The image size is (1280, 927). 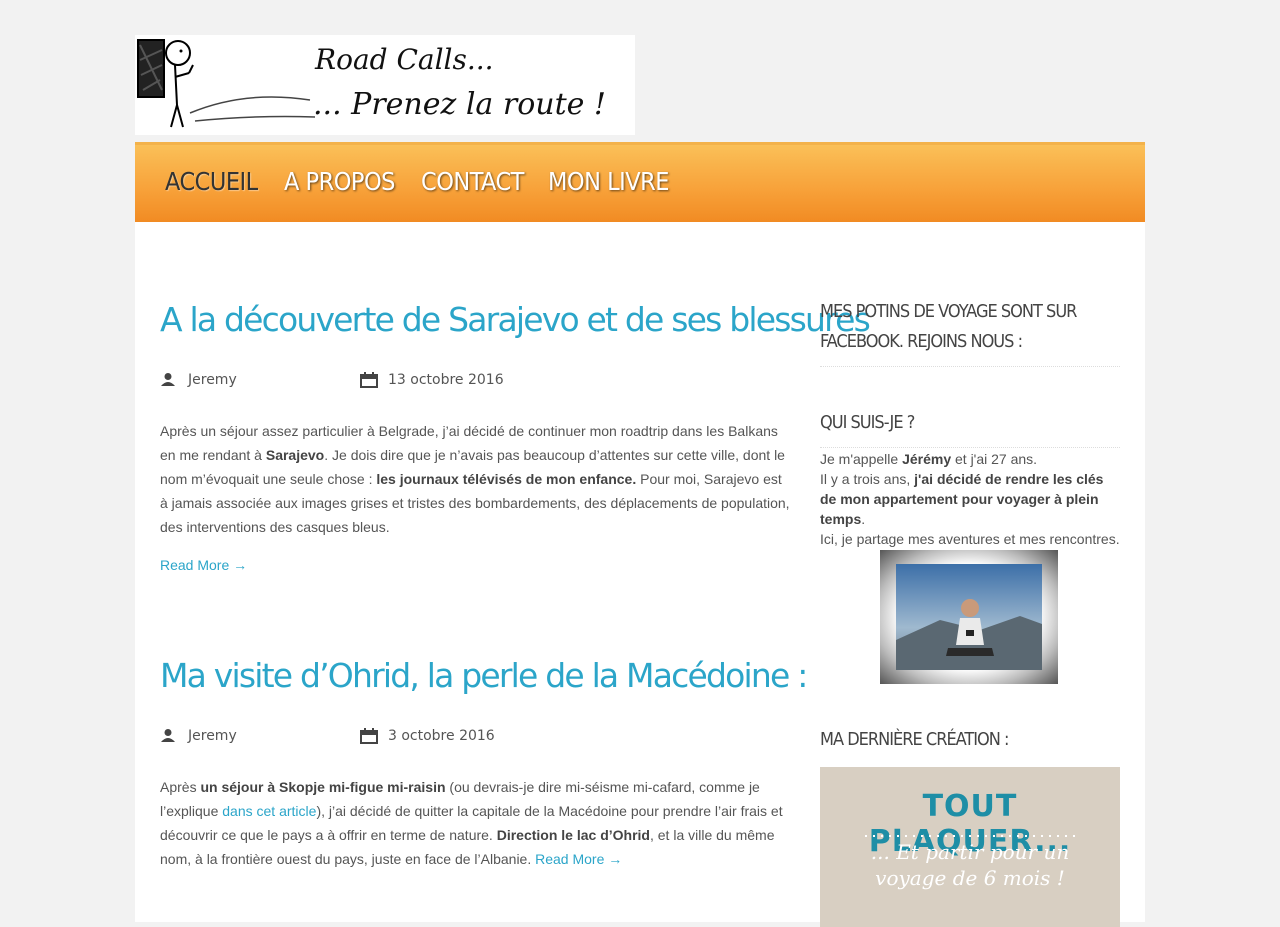 I want to click on author-photo-image, so click(x=969, y=617).